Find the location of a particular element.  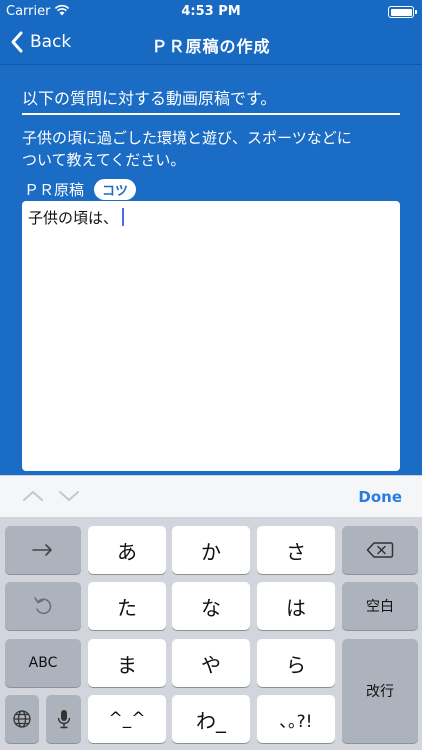

undo-icon is located at coordinates (43, 606).